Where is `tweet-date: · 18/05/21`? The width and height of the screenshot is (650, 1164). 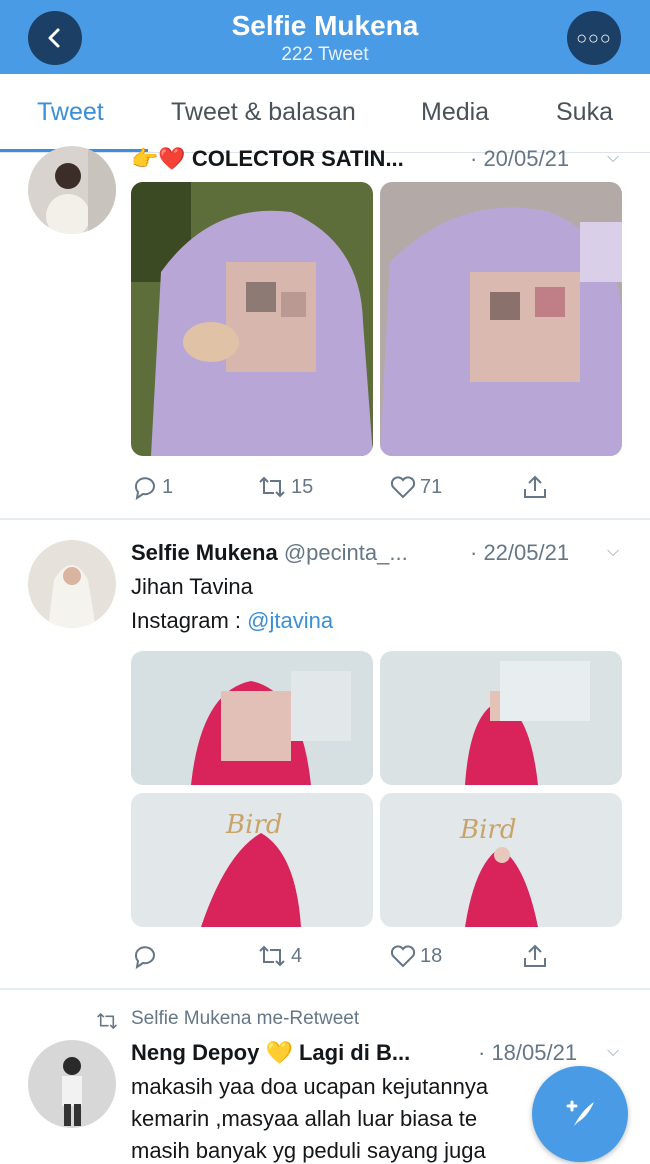 tweet-date: · 18/05/21 is located at coordinates (528, 1052).